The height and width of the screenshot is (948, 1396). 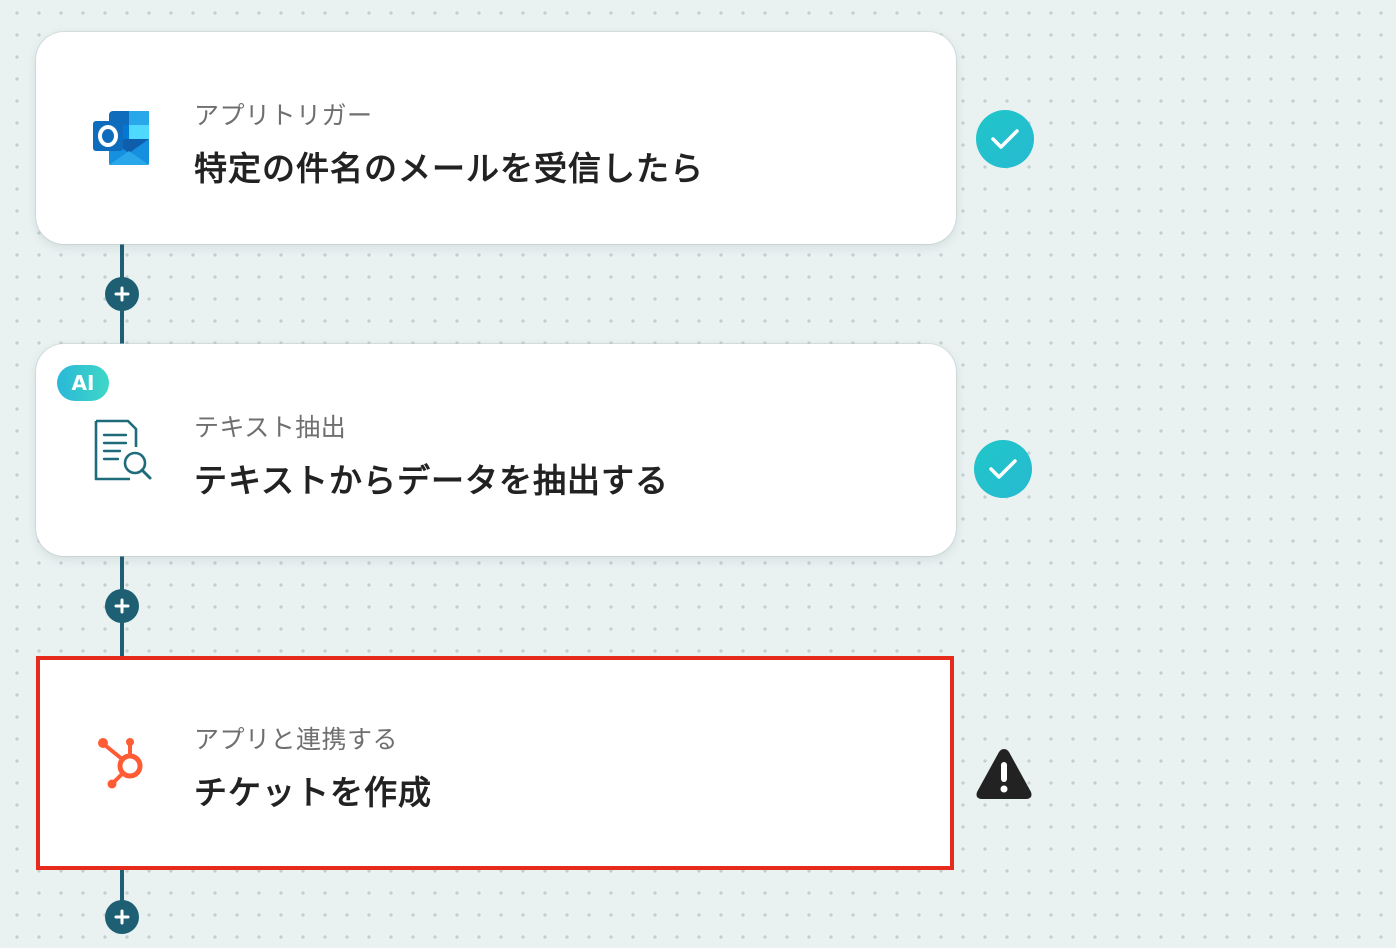 I want to click on step-card-create-ticket: アプリと連携する チケットを作成, so click(x=495, y=763).